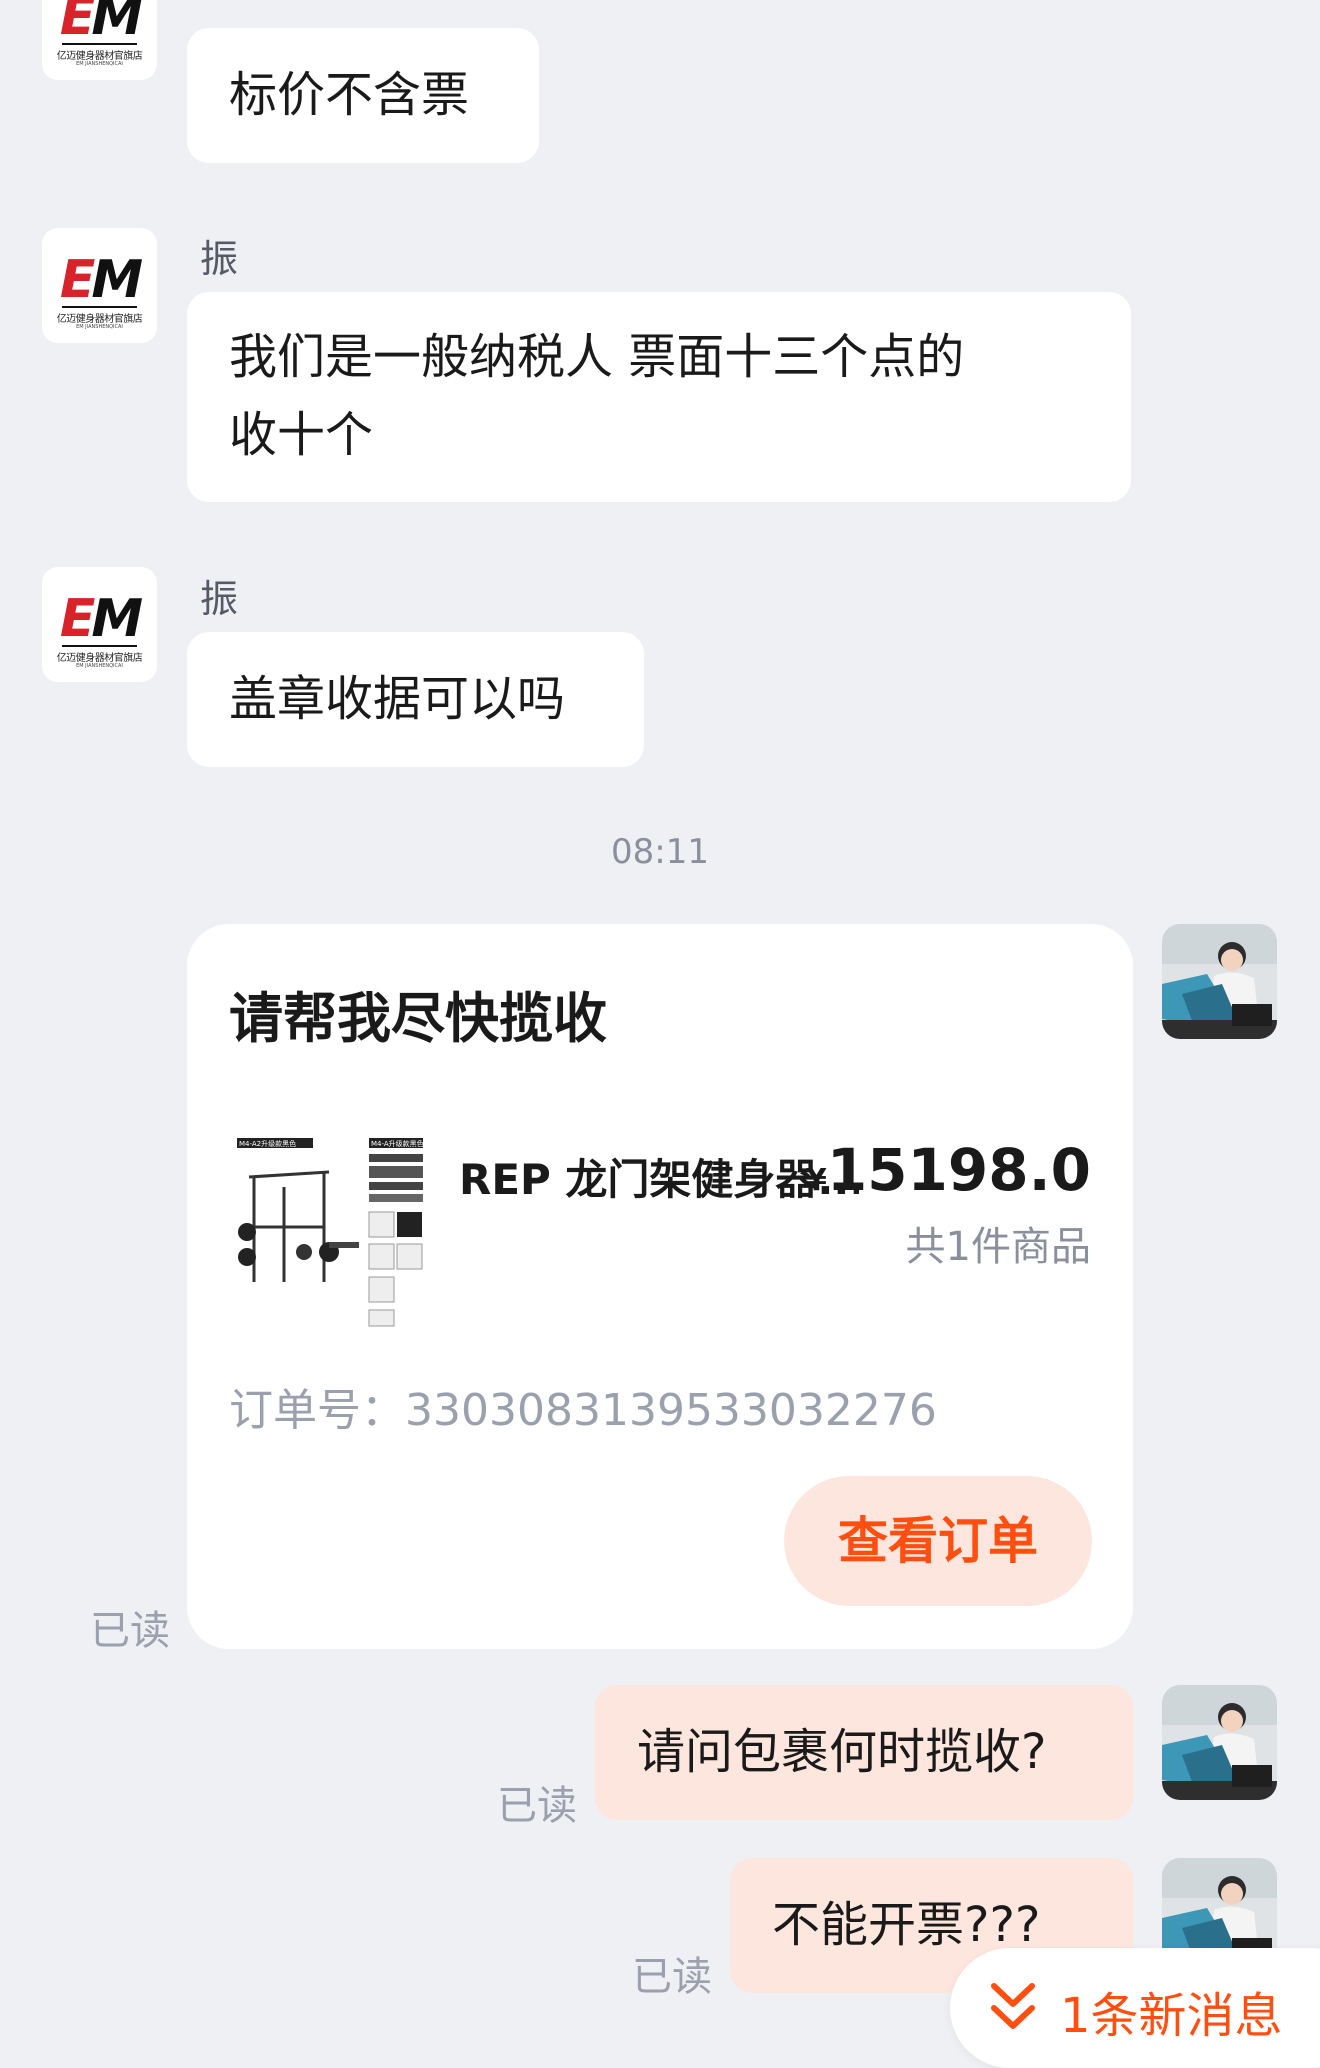  Describe the element at coordinates (998, 1247) in the screenshot. I see `item-count: 共1件商品` at that location.